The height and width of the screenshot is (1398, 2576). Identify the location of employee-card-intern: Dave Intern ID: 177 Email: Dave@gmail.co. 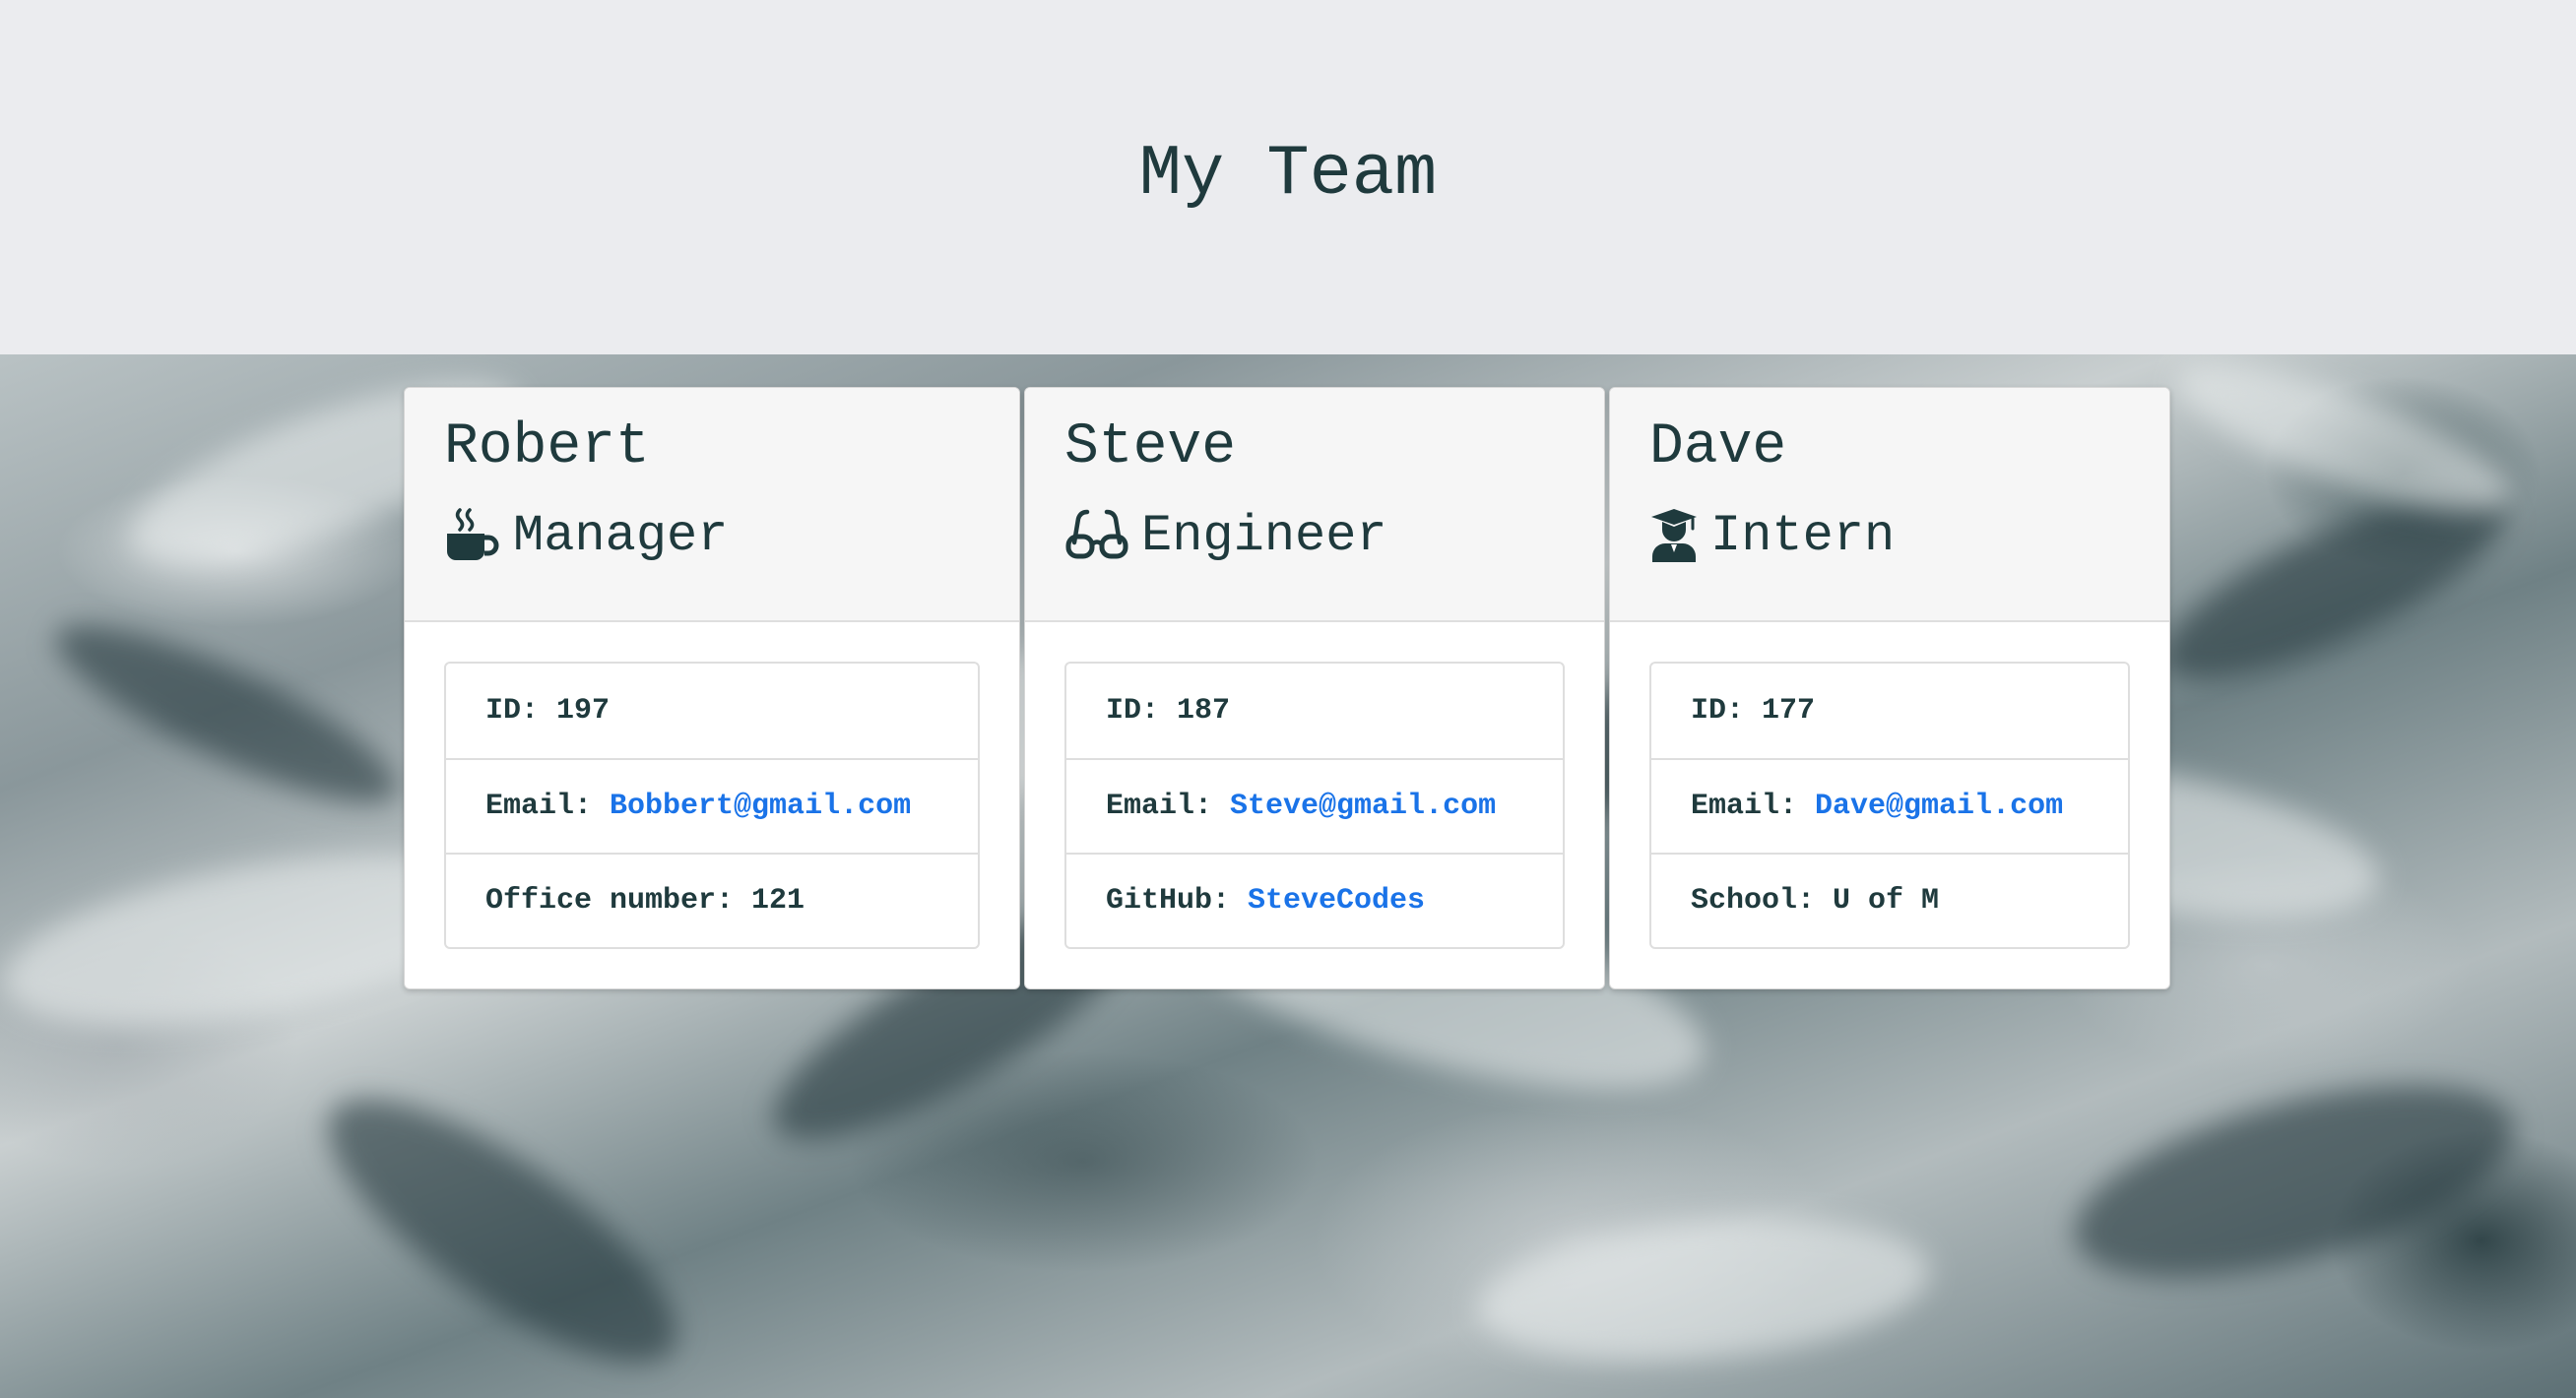
(1889, 688).